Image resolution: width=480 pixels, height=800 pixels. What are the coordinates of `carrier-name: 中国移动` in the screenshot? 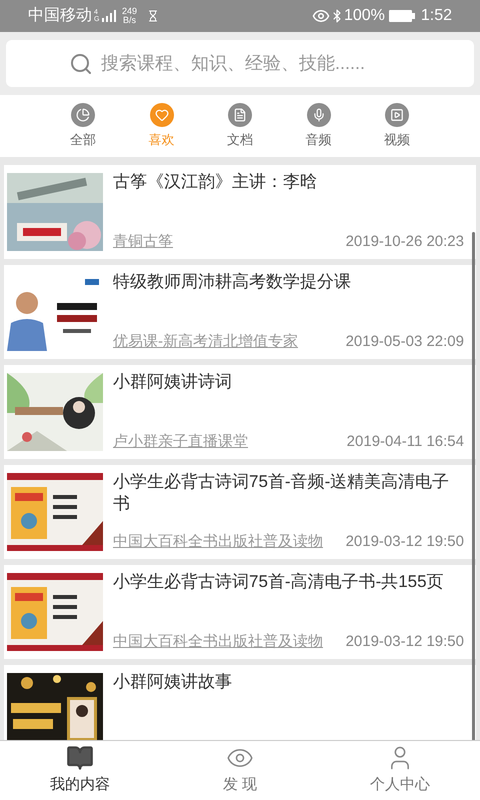 It's located at (60, 16).